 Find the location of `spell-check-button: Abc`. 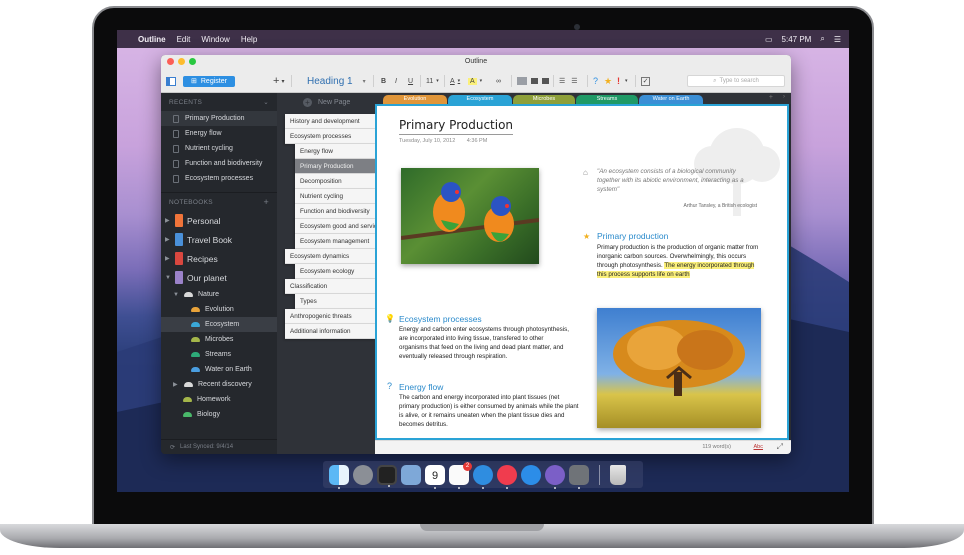

spell-check-button: Abc is located at coordinates (758, 447).